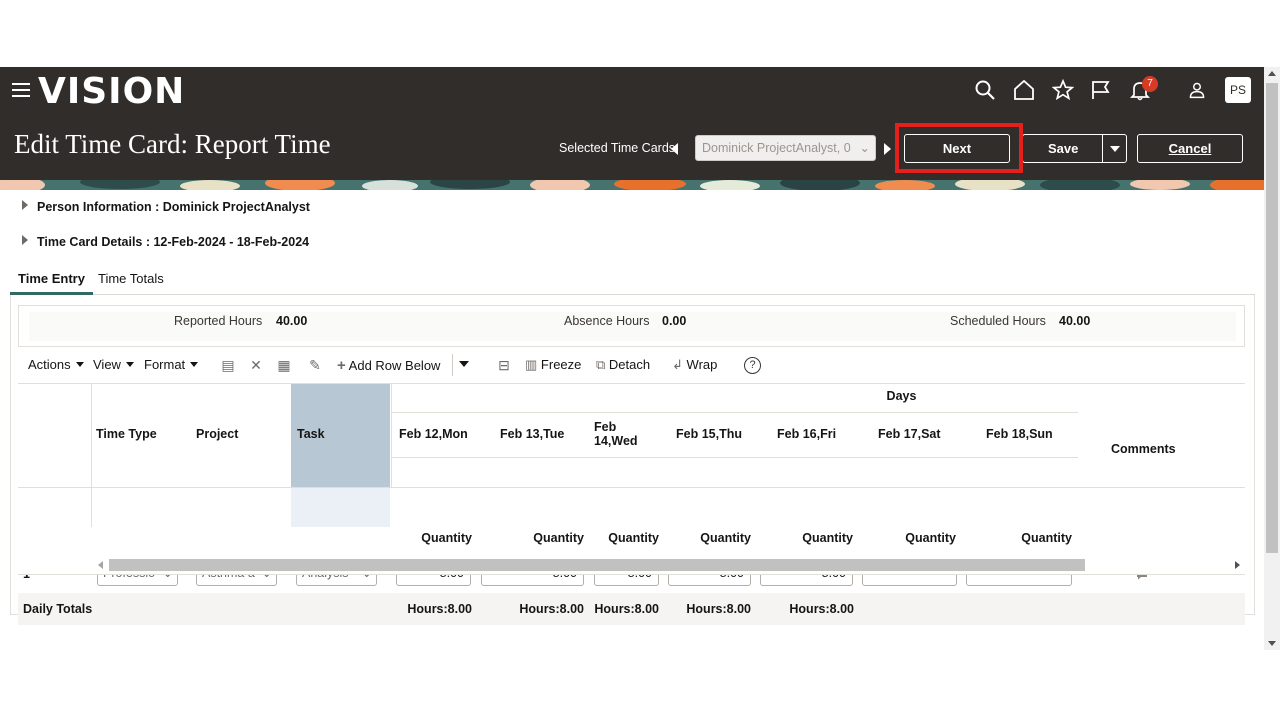  Describe the element at coordinates (131, 282) in the screenshot. I see `tab-time-totals: Time Totals` at that location.